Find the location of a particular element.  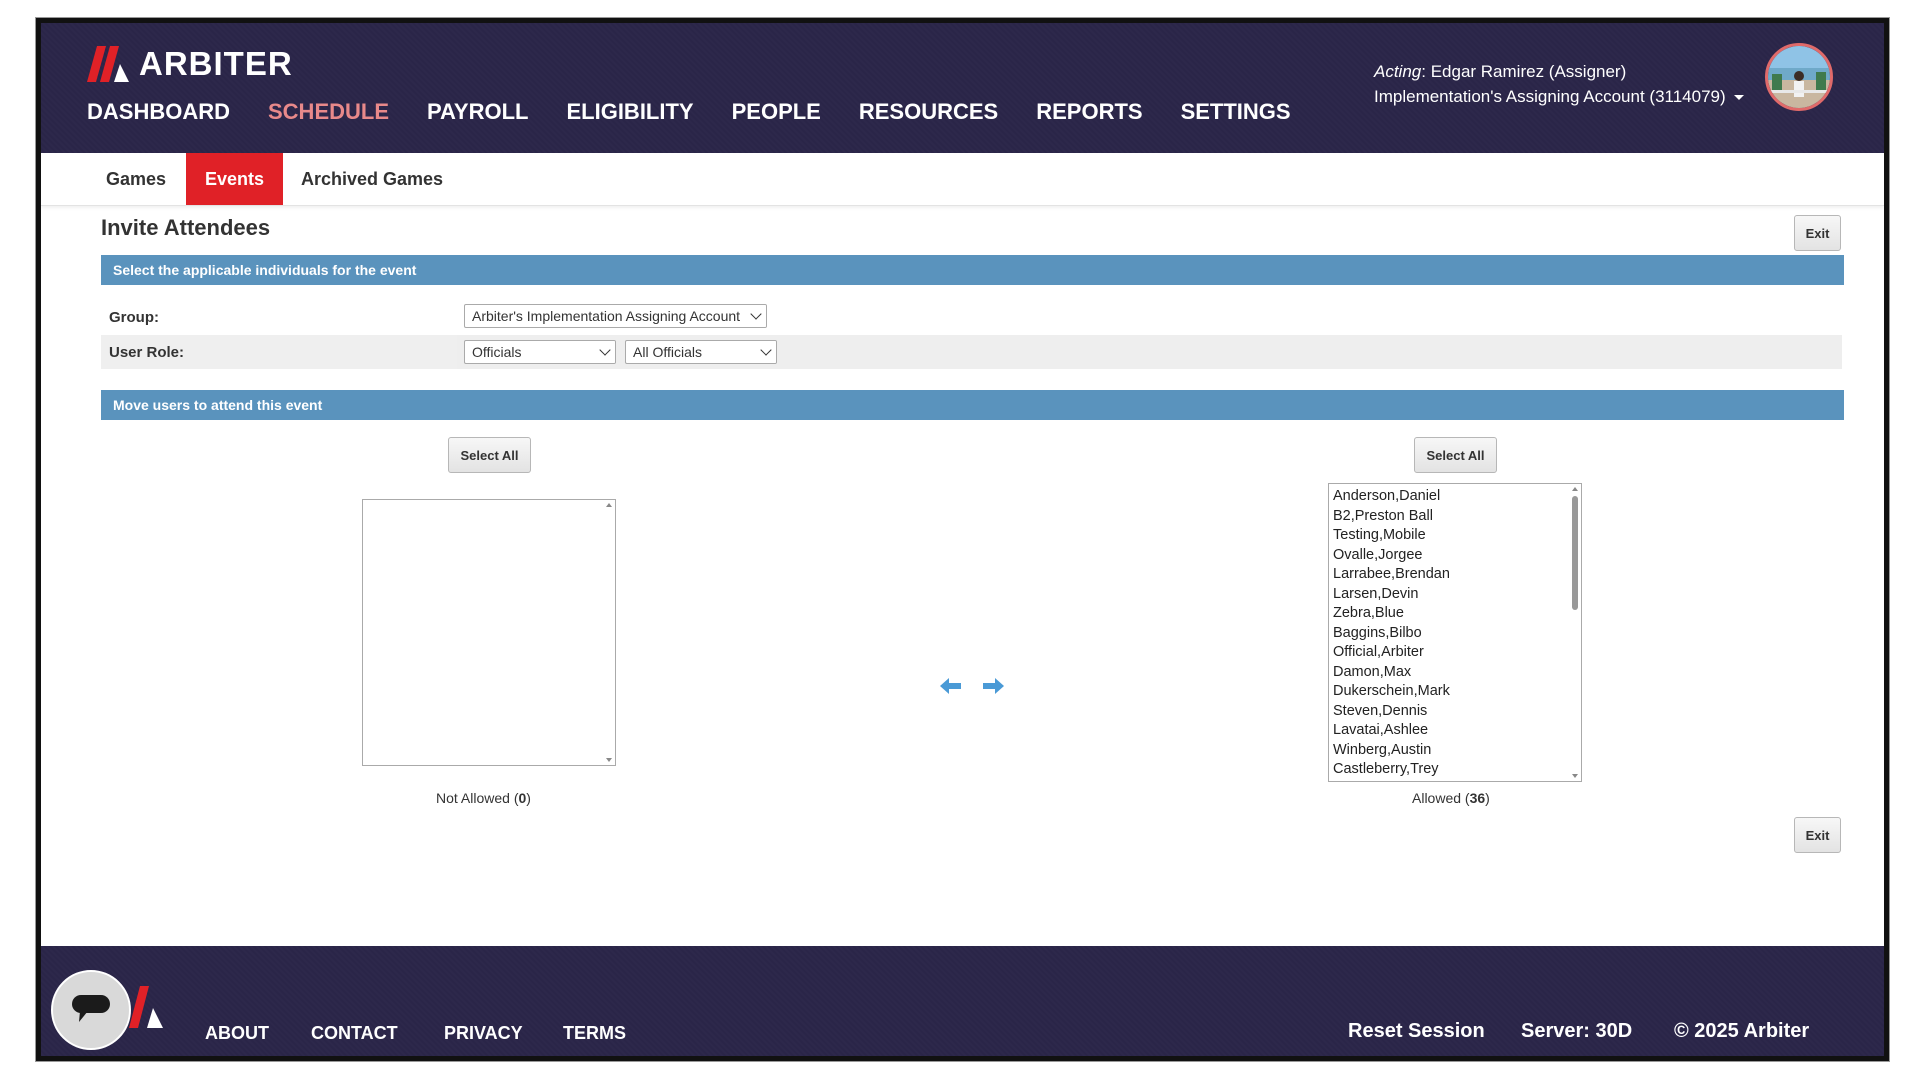

nav-schedule: SCHEDULE is located at coordinates (328, 112).